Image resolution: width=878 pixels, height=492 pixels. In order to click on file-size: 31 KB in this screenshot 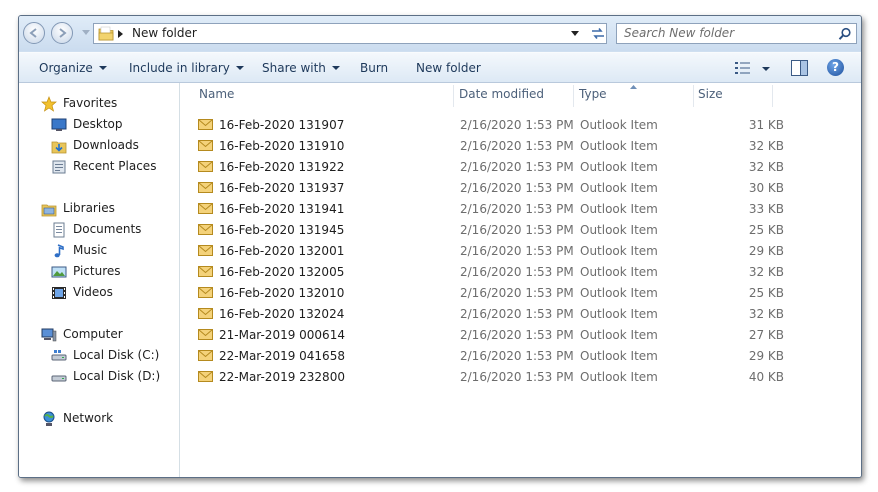, I will do `click(766, 125)`.